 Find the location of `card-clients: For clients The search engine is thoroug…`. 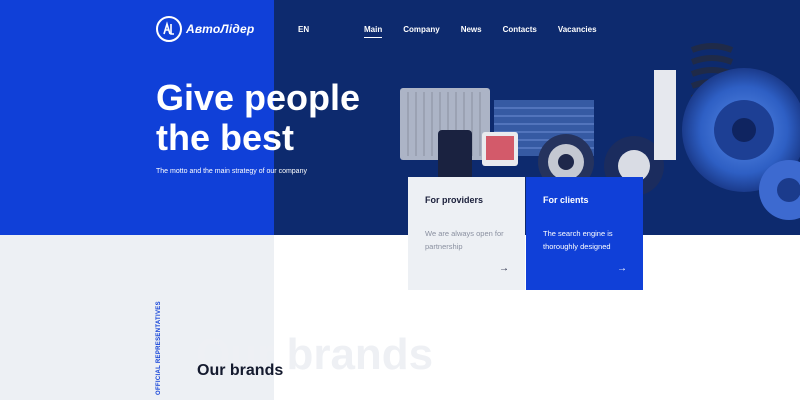

card-clients: For clients The search engine is thoroug… is located at coordinates (584, 233).